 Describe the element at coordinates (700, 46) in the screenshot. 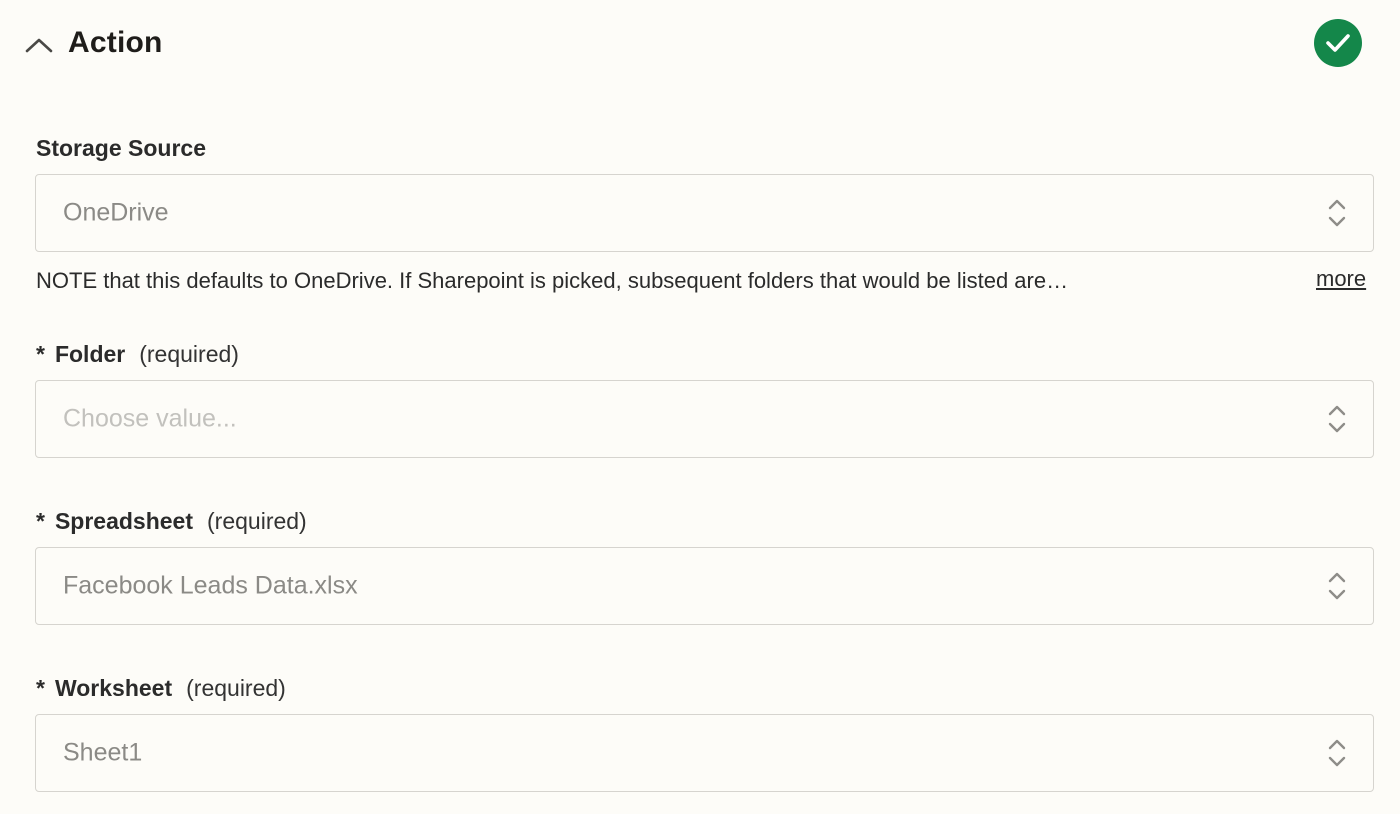

I see `section-header: Action` at that location.